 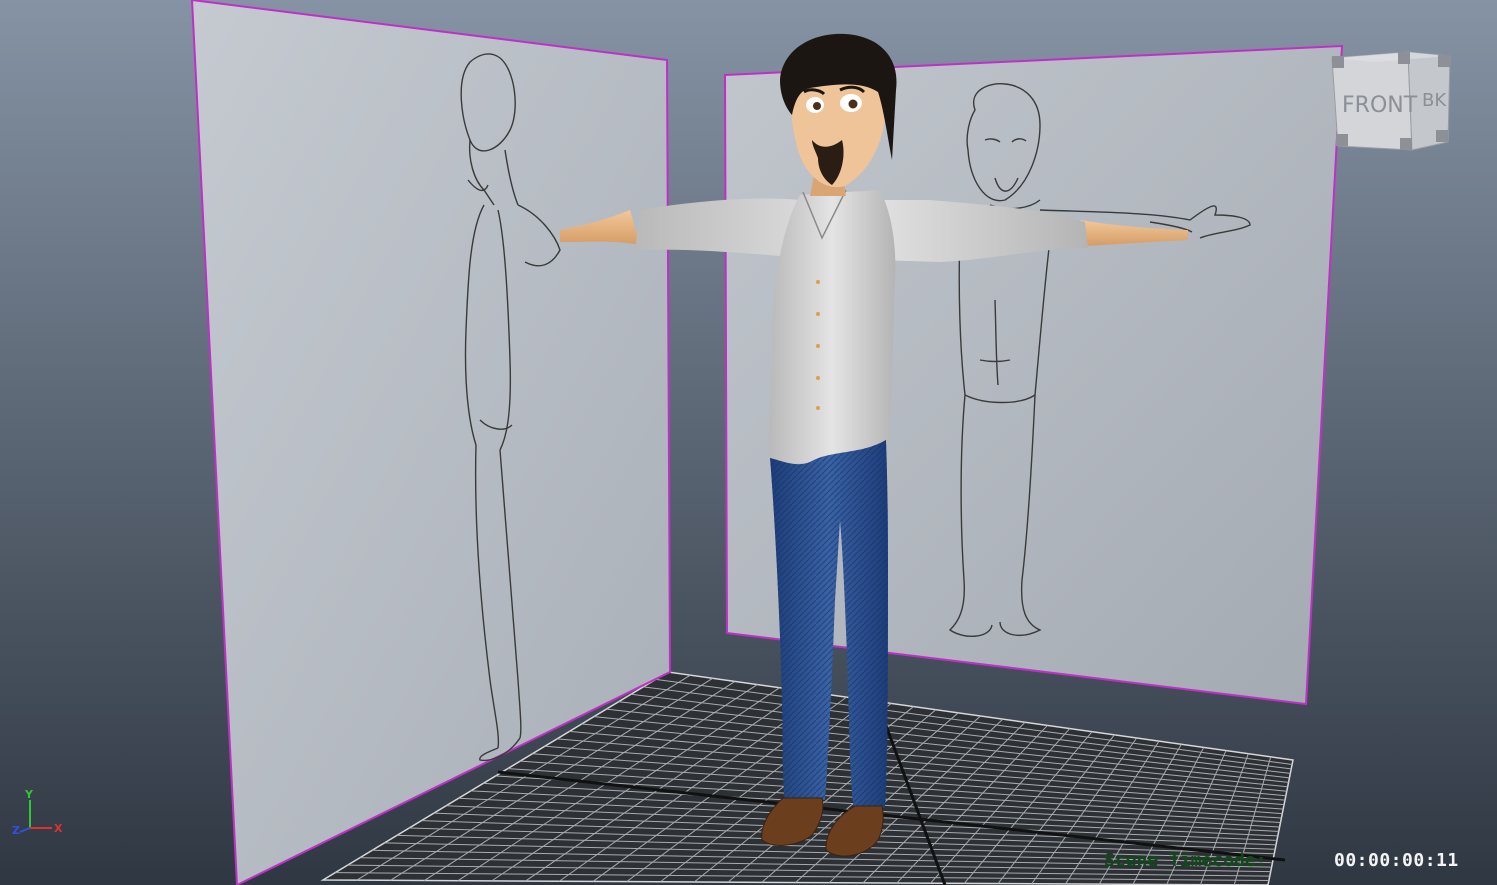 What do you see at coordinates (832, 327) in the screenshot?
I see `character-shirt` at bounding box center [832, 327].